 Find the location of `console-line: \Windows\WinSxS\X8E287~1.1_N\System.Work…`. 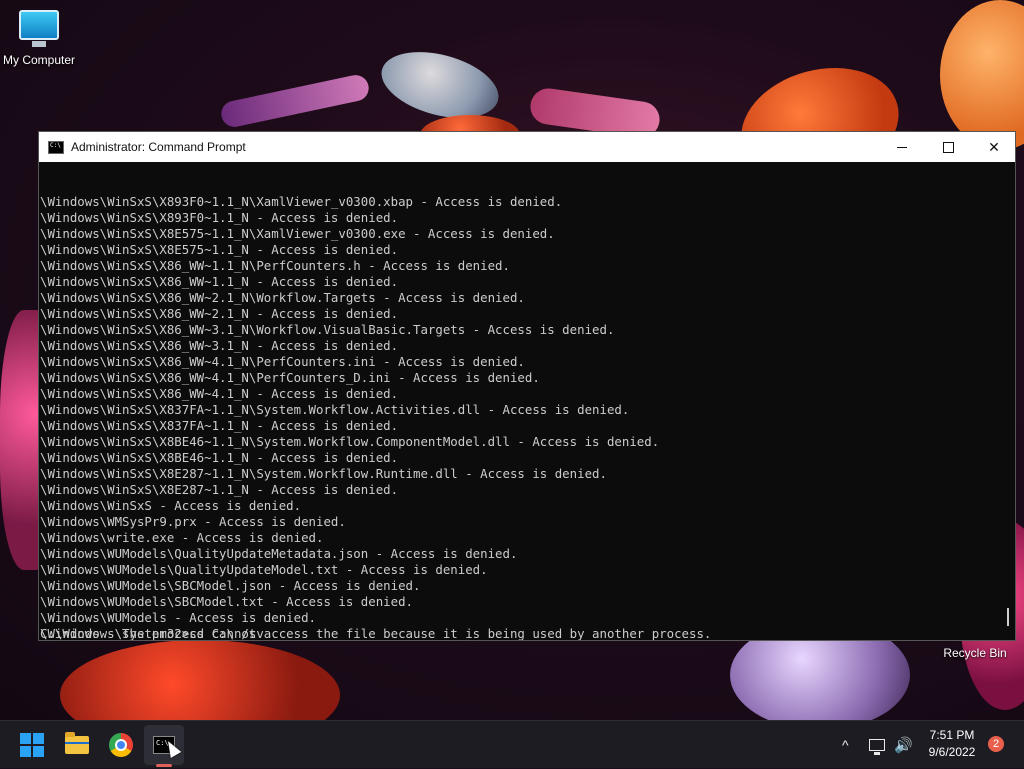

console-line: \Windows\WinSxS\X8E287~1.1_N\System.Work… is located at coordinates (323, 473).